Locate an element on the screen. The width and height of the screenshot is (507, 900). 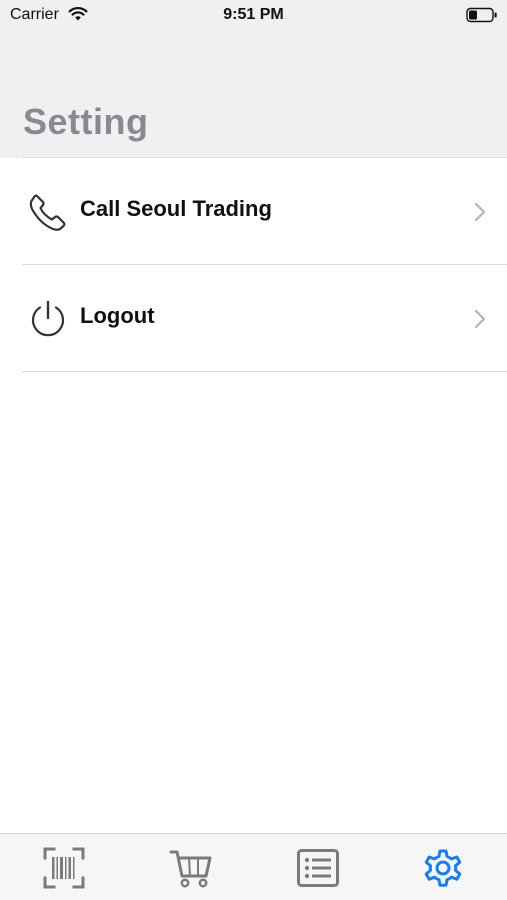
tab-bar is located at coordinates (253, 866).